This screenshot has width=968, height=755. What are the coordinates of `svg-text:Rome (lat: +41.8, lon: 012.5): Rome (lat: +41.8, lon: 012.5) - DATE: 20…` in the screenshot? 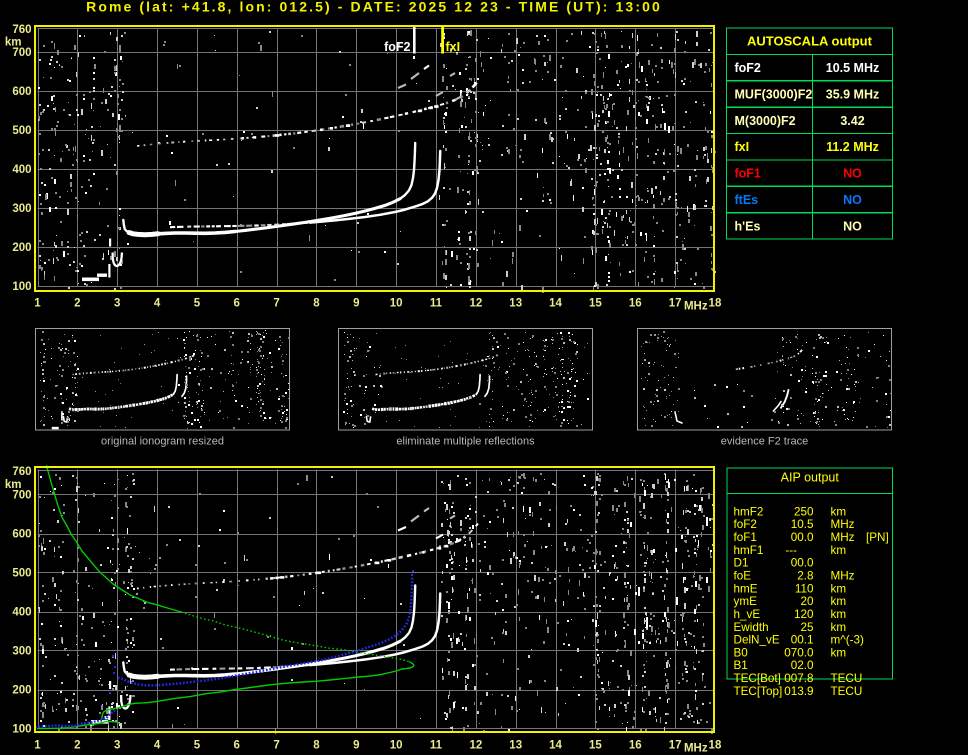 It's located at (374, 7).